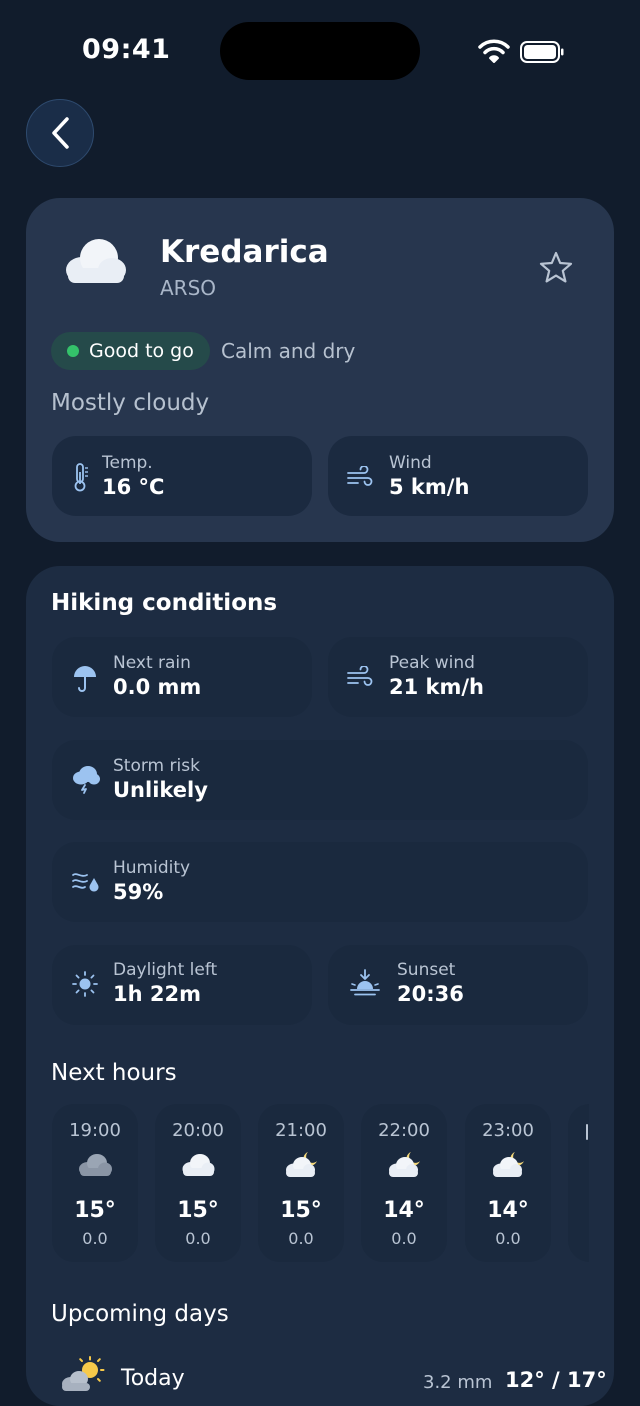  I want to click on hour-card-clipped, so click(578, 1183).